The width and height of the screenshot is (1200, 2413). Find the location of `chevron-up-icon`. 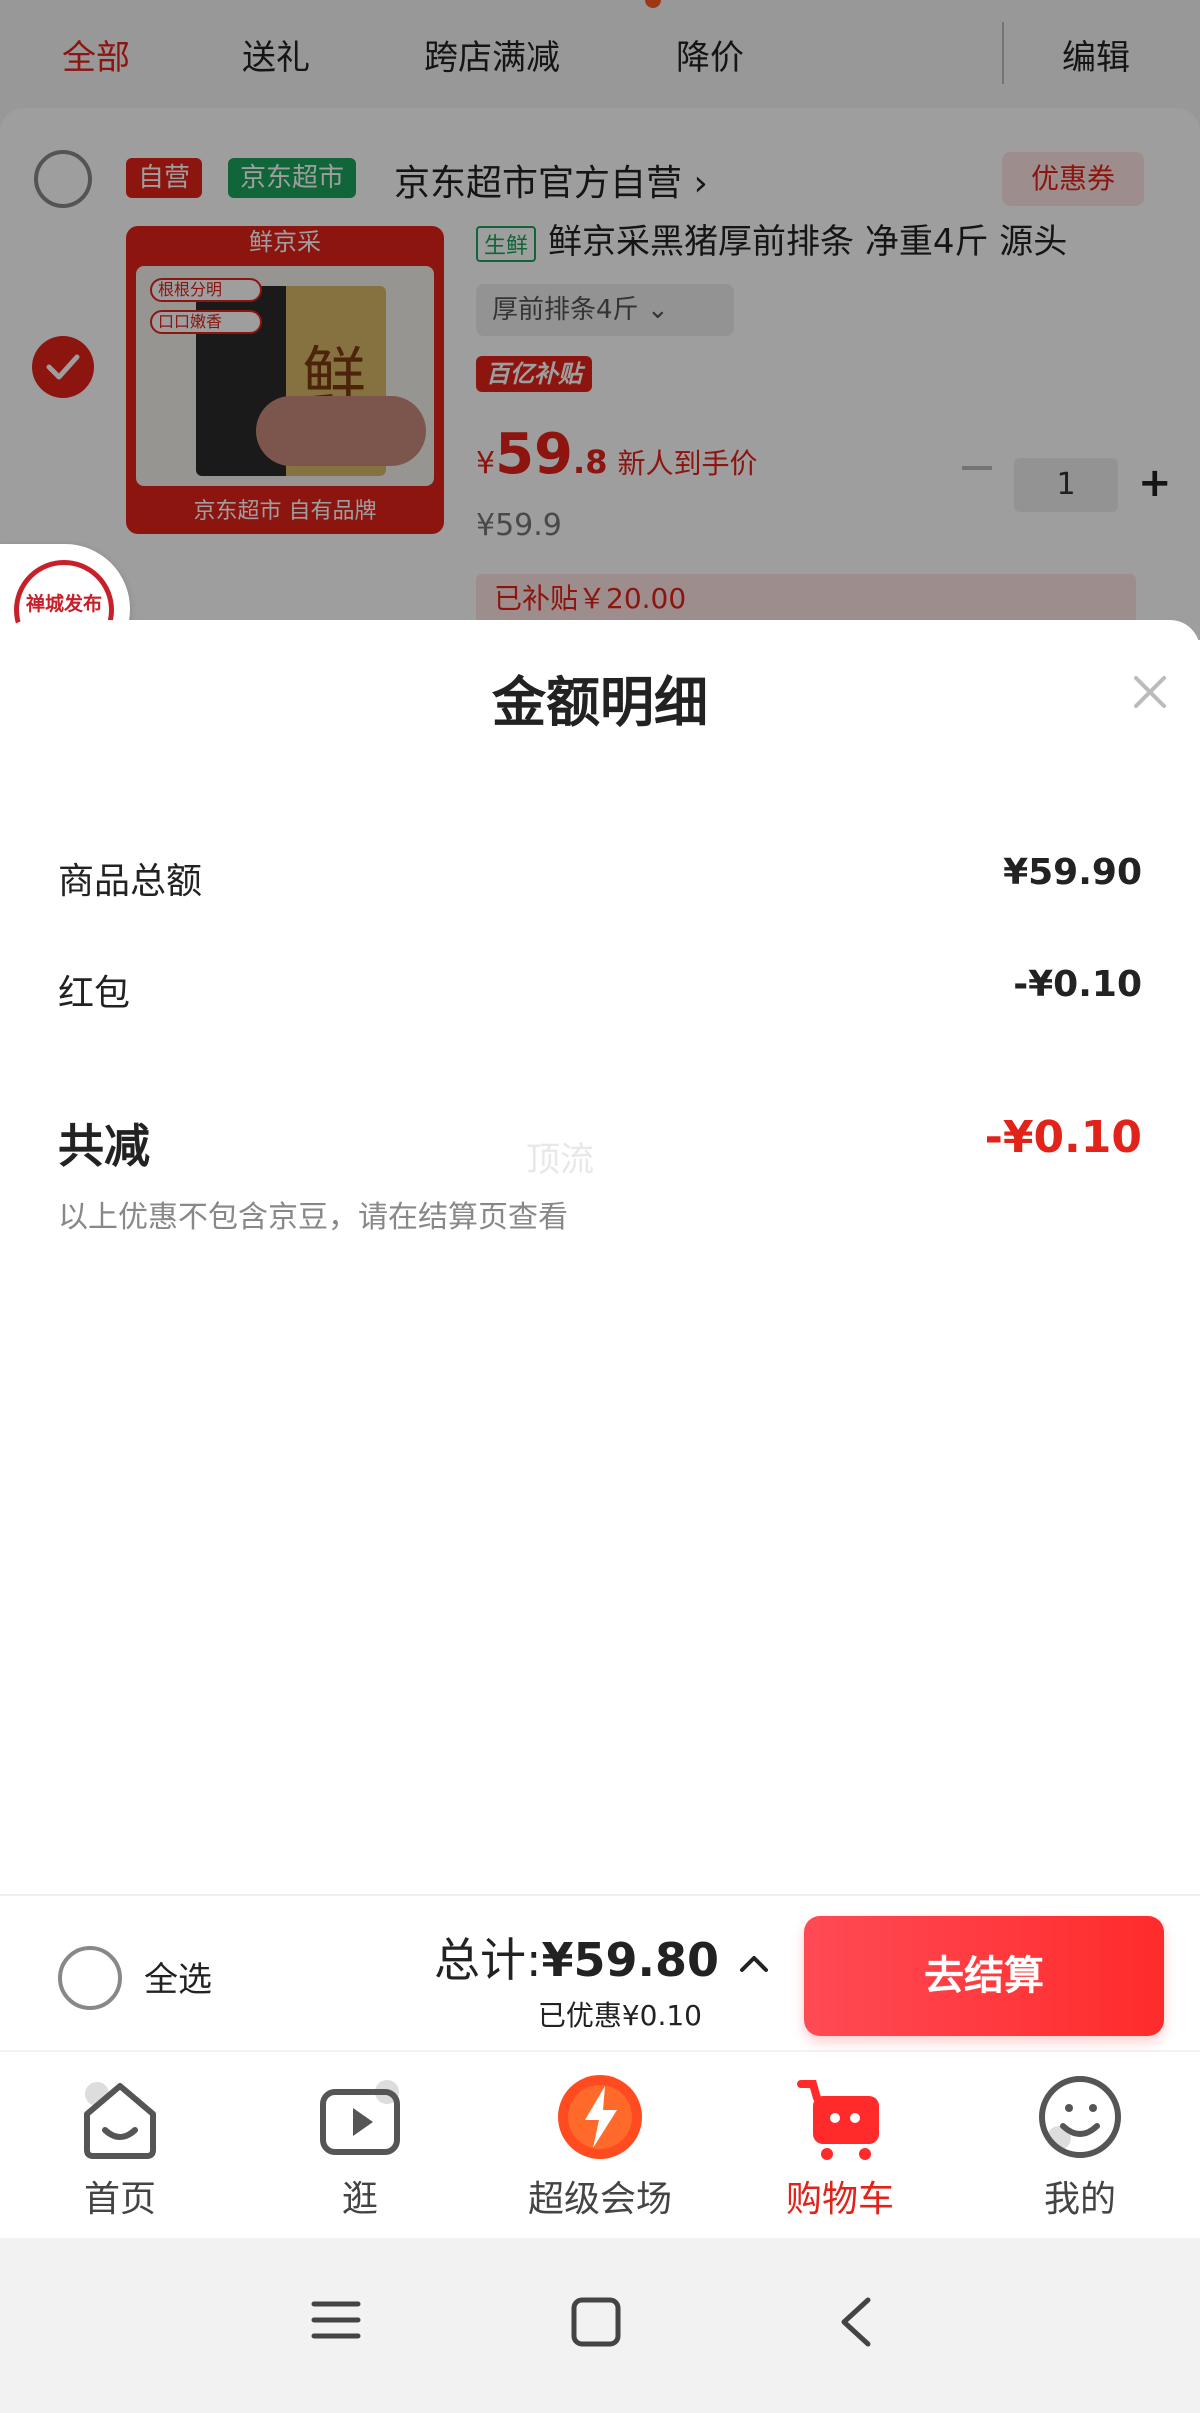

chevron-up-icon is located at coordinates (754, 1963).